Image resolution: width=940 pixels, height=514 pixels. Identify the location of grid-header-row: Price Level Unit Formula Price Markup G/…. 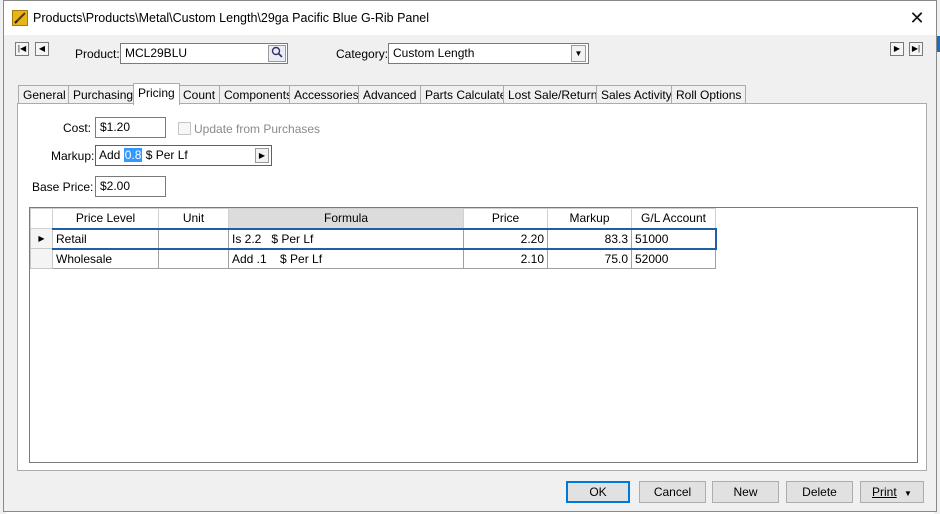
(373, 218).